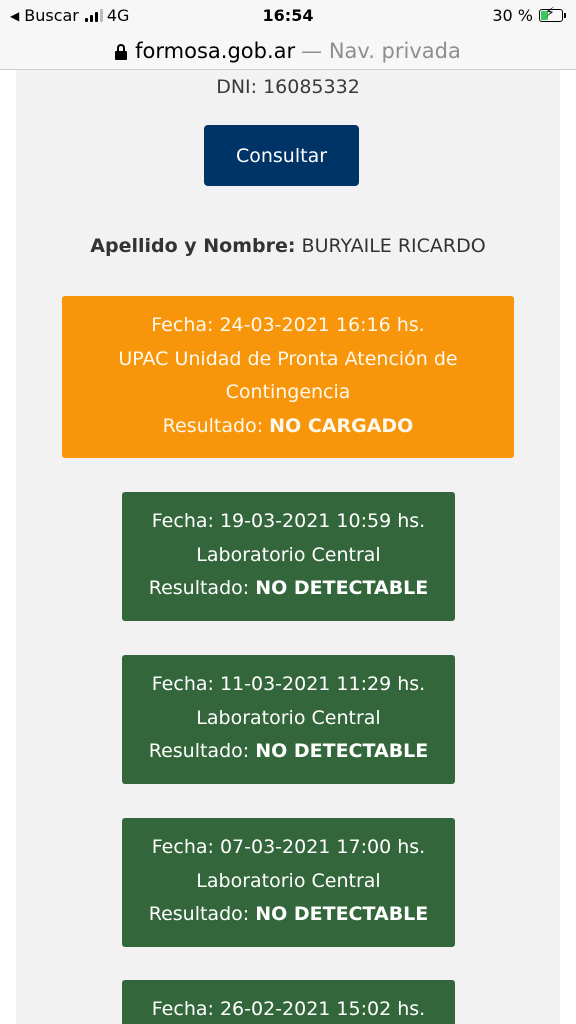  What do you see at coordinates (288, 847) in the screenshot?
I see `result-date: Fecha: 07-03-2021 17:00 hs.` at bounding box center [288, 847].